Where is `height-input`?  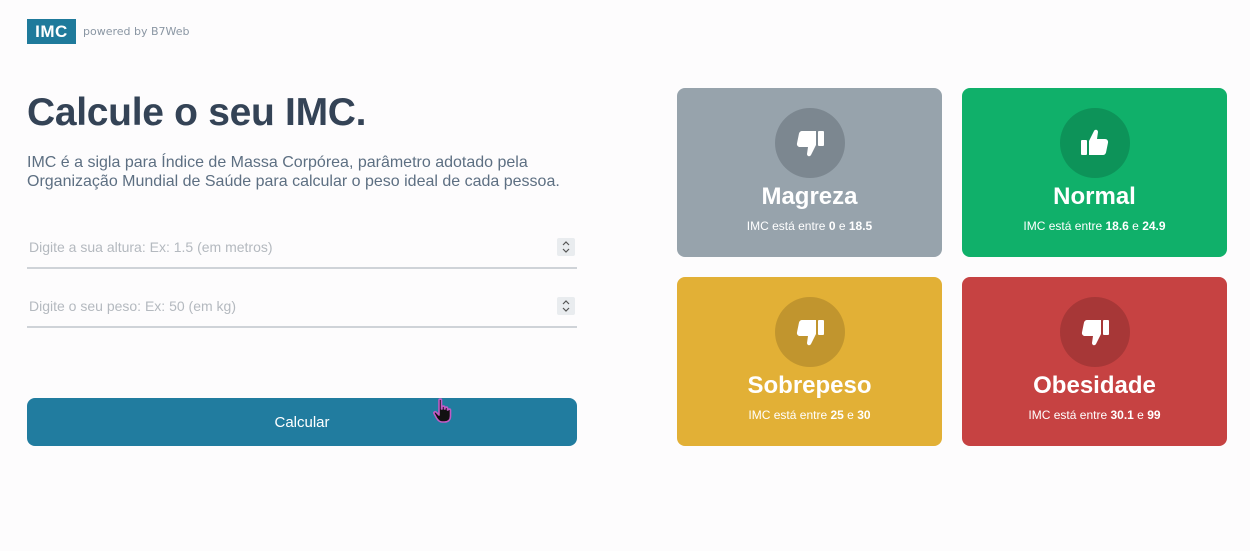 height-input is located at coordinates (277, 247).